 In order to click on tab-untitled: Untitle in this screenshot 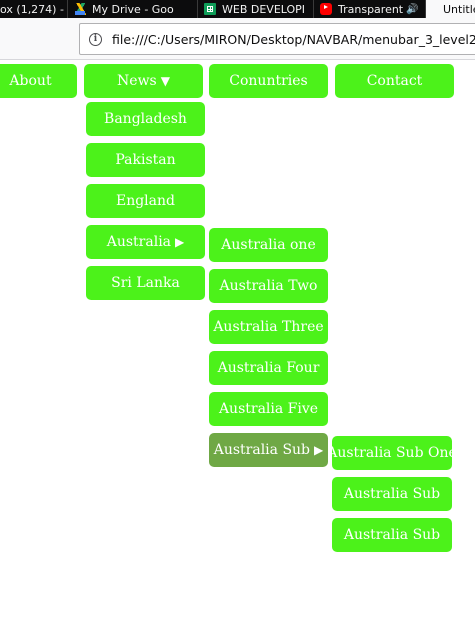, I will do `click(450, 9)`.